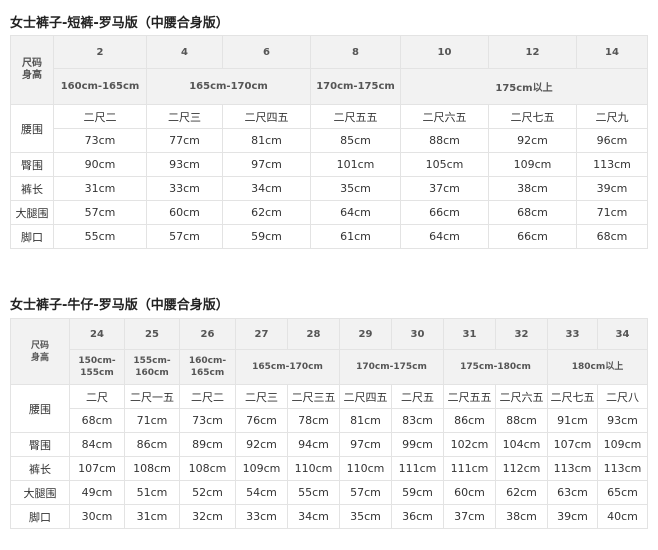 The height and width of the screenshot is (550, 658). Describe the element at coordinates (152, 492) in the screenshot. I see `table-cell: 51cm` at that location.